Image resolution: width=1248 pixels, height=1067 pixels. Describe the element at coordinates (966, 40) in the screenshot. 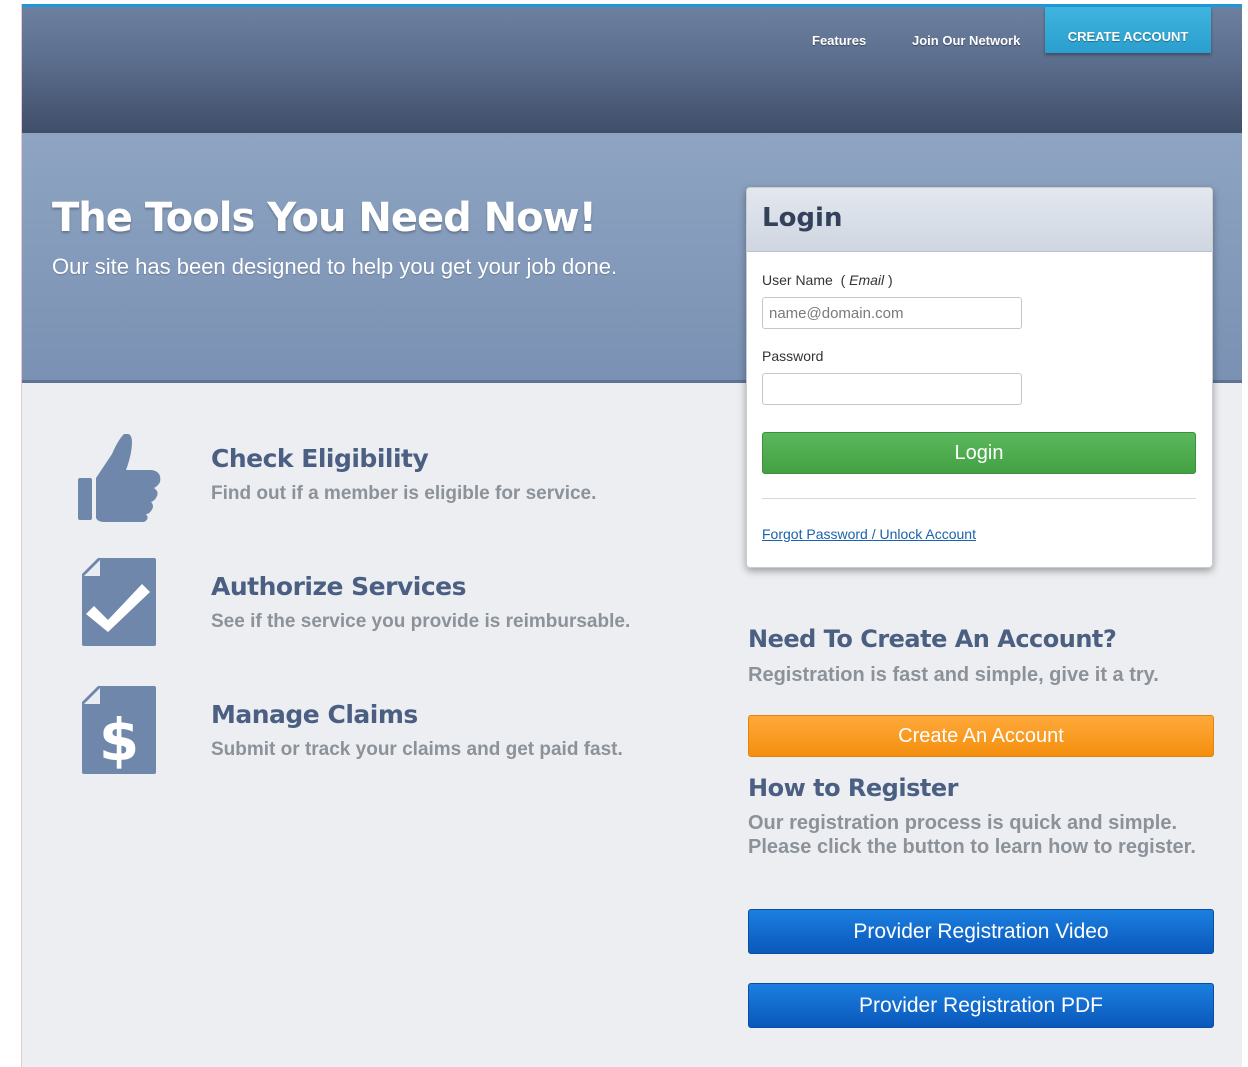

I see `nav-link-join-our-network: Join Our Network` at that location.